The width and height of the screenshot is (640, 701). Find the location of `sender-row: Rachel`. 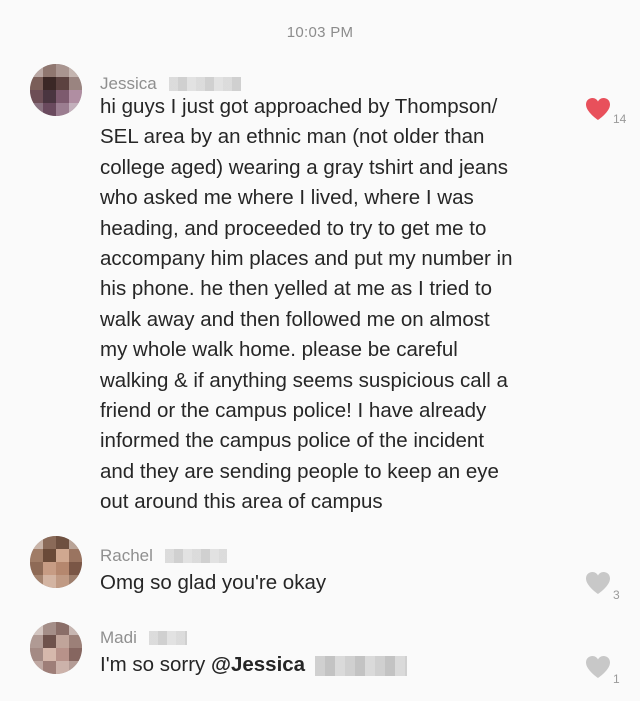

sender-row: Rachel is located at coordinates (164, 557).